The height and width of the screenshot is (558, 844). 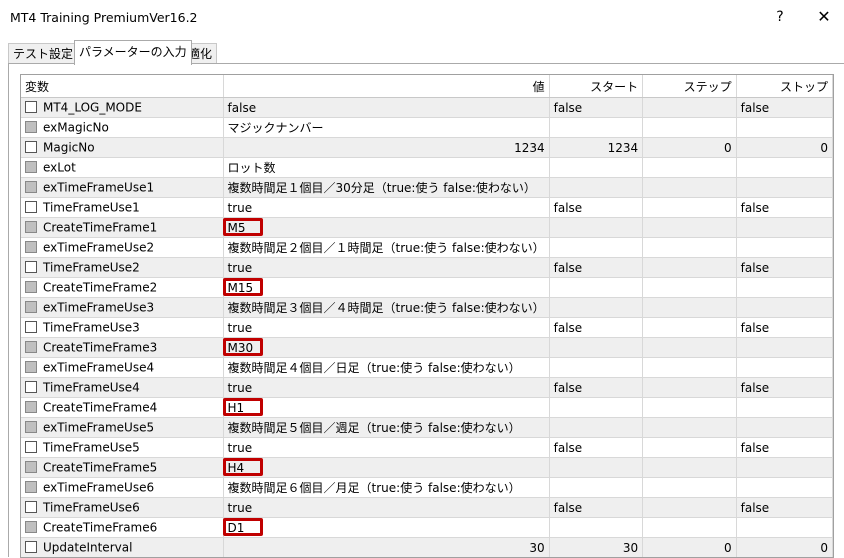 I want to click on value-cell: H4, so click(x=386, y=467).